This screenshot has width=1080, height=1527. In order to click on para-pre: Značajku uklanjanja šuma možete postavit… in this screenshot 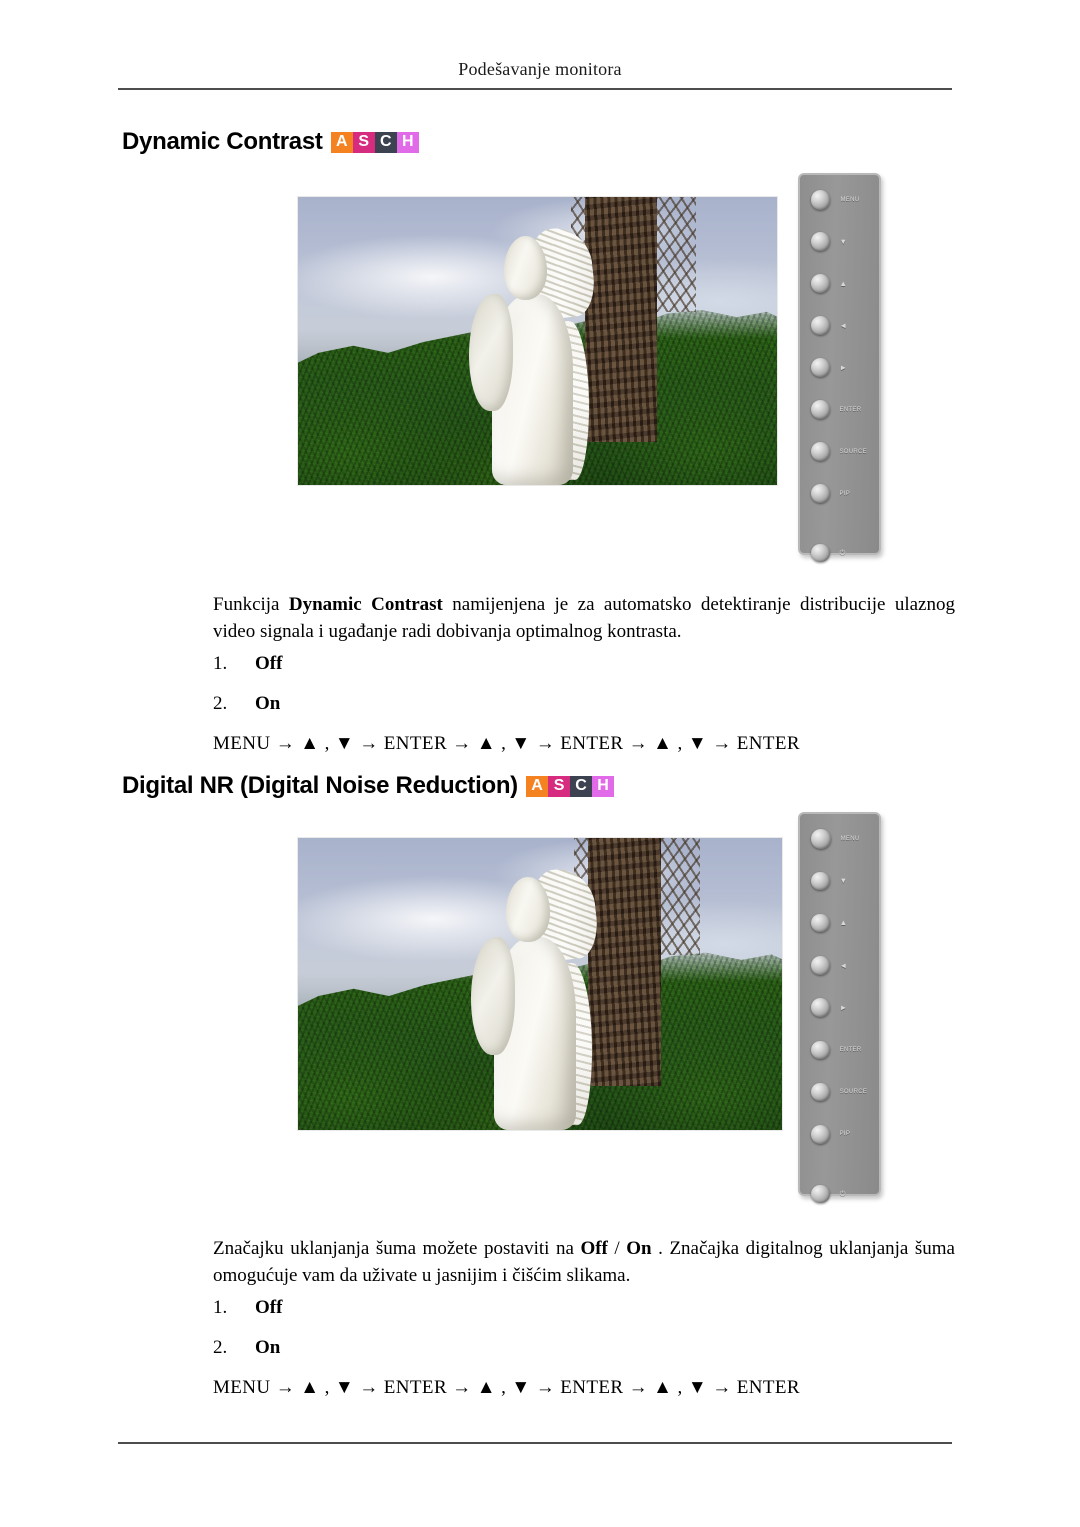, I will do `click(397, 1248)`.